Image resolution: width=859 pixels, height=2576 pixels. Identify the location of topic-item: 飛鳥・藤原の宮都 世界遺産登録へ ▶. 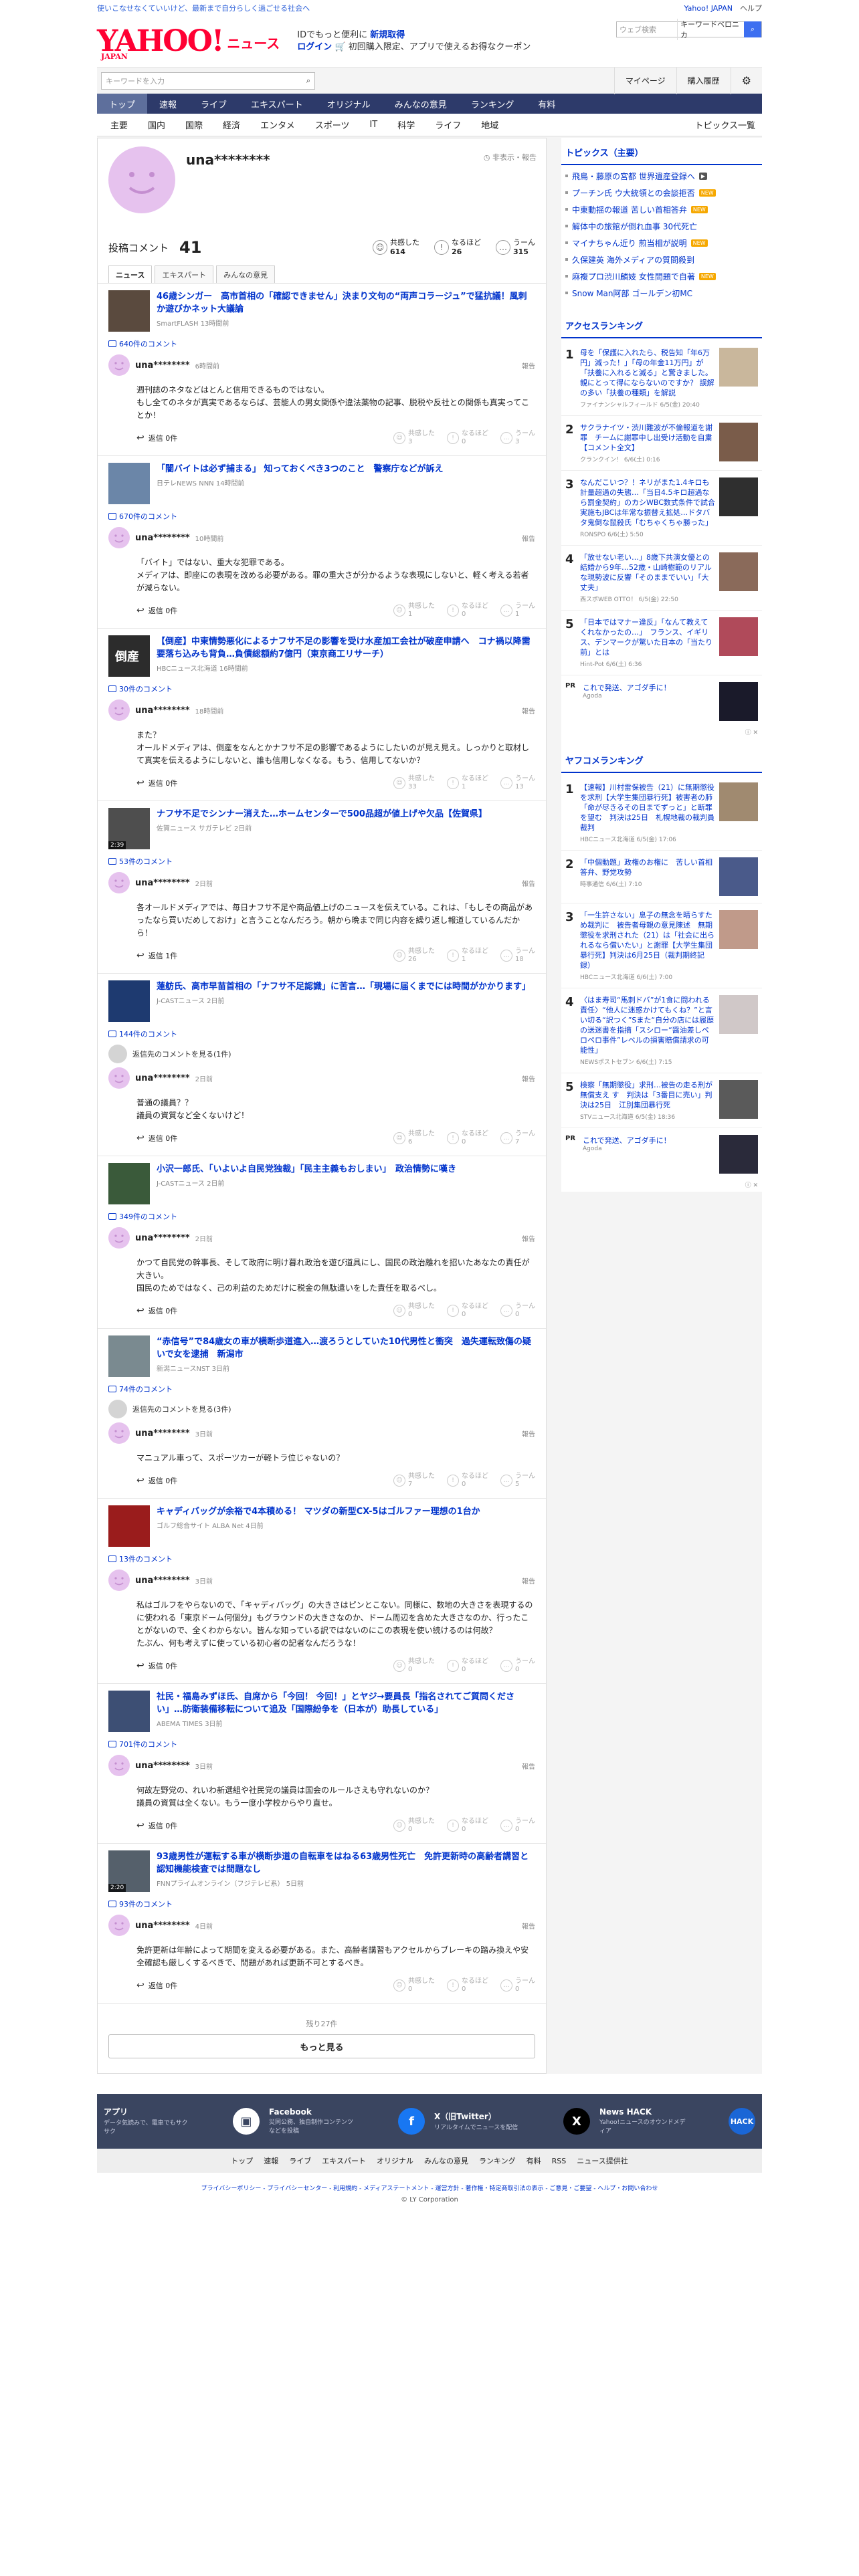
(661, 176).